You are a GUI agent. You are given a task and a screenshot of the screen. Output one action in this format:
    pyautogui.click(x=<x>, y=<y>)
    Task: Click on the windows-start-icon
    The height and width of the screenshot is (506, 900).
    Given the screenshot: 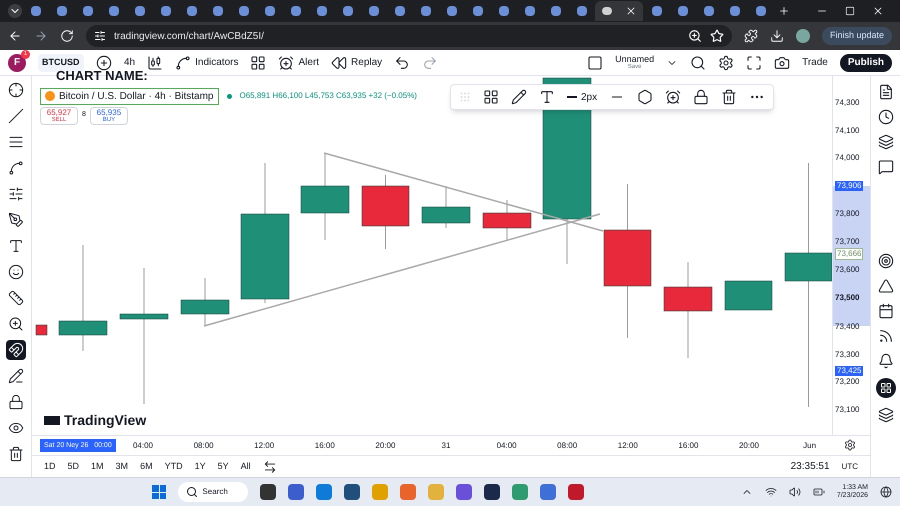 What is the action you would take?
    pyautogui.click(x=159, y=492)
    